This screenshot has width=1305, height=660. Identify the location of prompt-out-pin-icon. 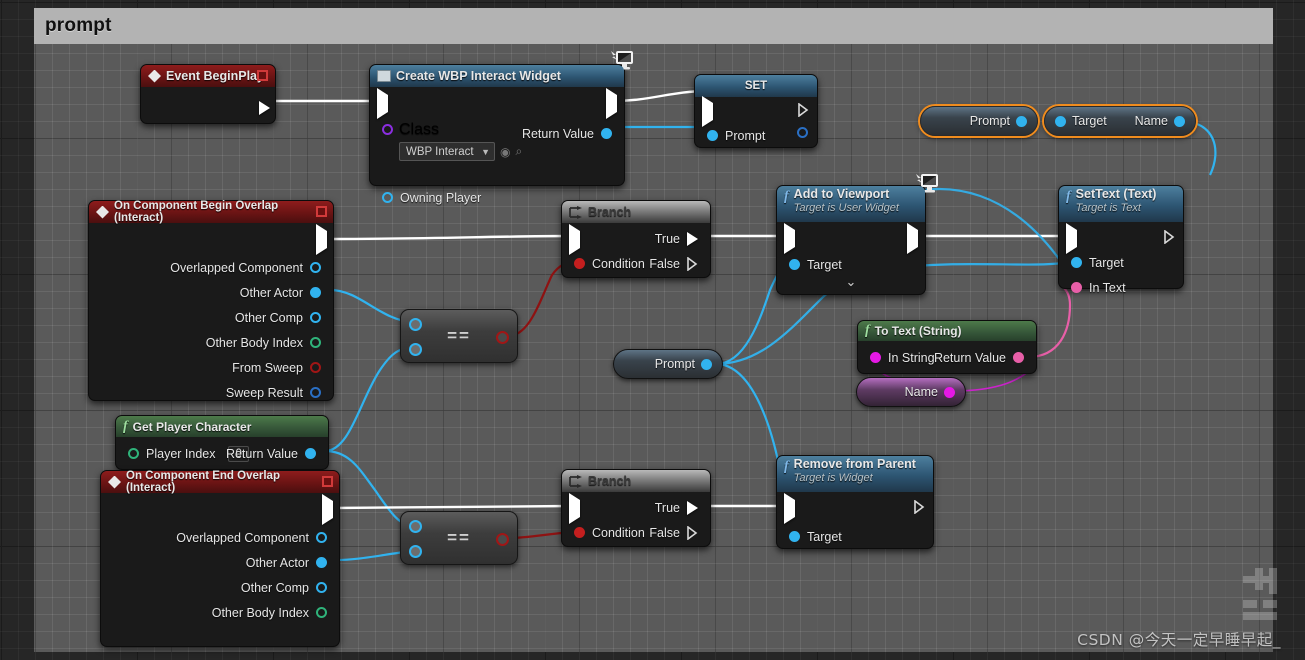
(802, 132).